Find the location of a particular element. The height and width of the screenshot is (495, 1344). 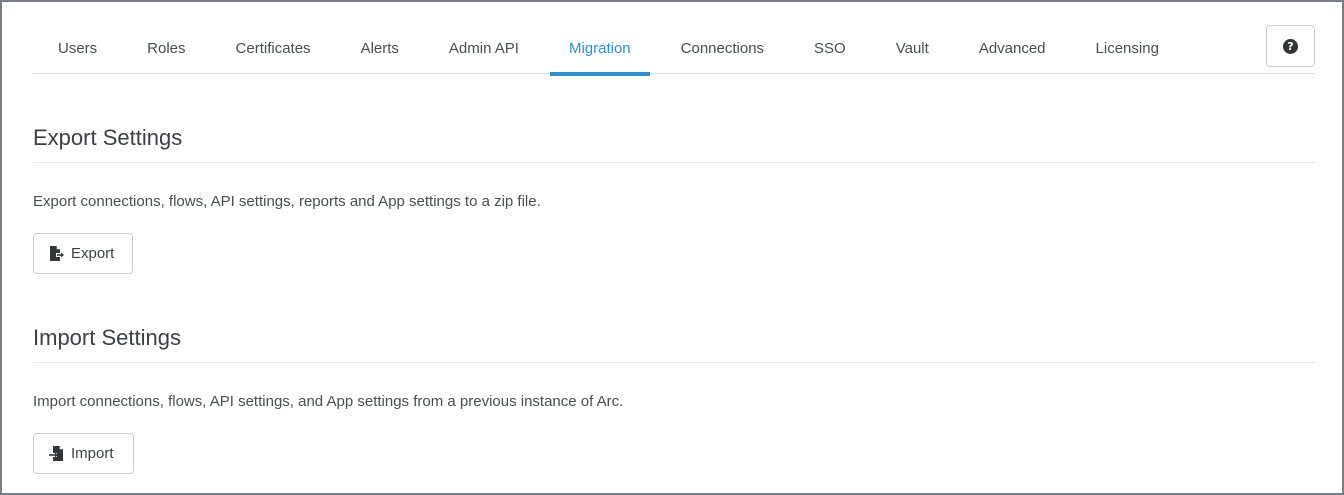

export-button-label: Export is located at coordinates (93, 253).